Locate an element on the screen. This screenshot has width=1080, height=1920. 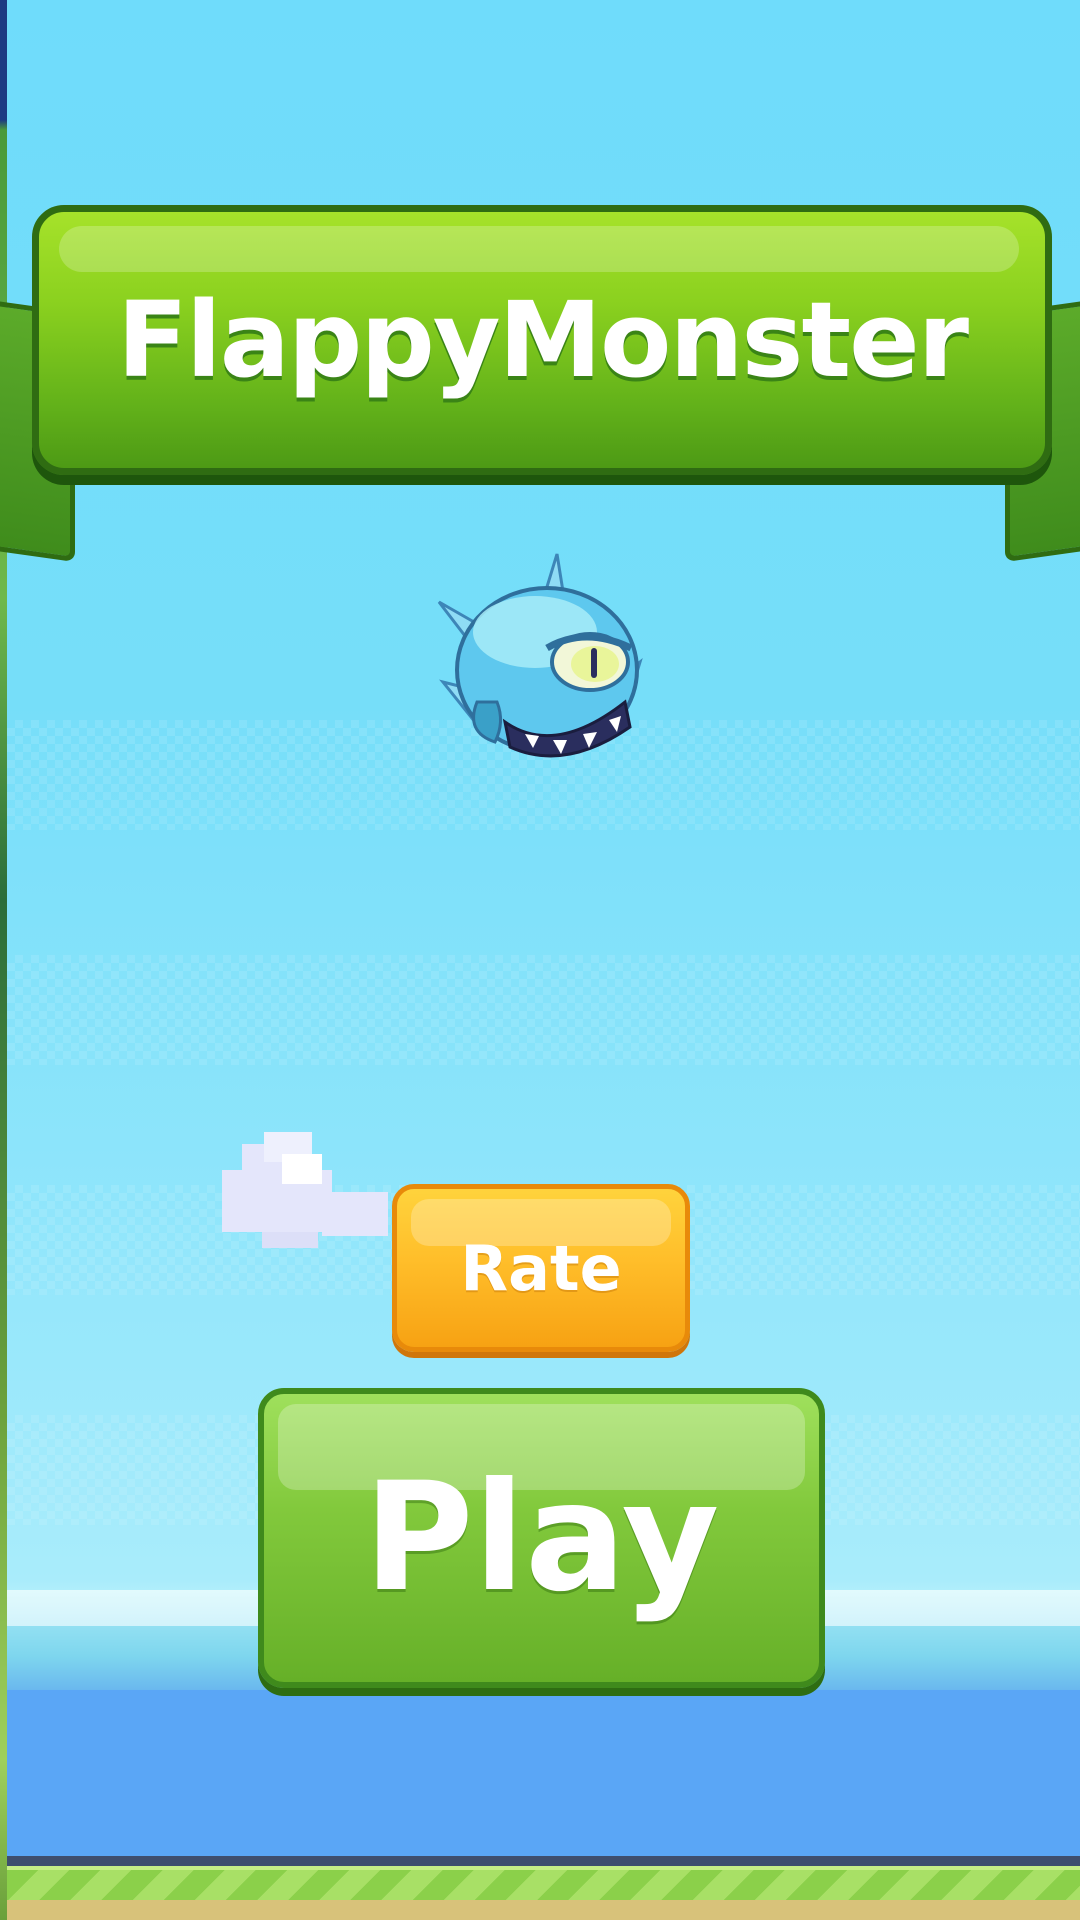
rate-button: Rate is located at coordinates (541, 1268).